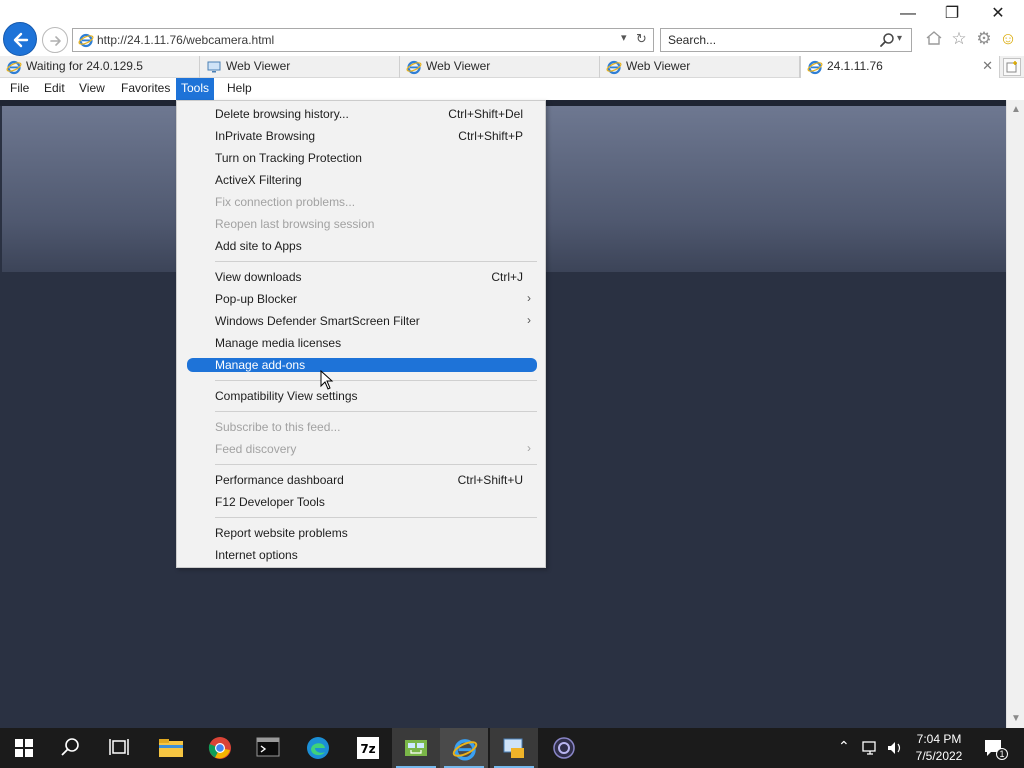 The width and height of the screenshot is (1024, 768). I want to click on search-dropdown-icon: ▾, so click(899, 38).